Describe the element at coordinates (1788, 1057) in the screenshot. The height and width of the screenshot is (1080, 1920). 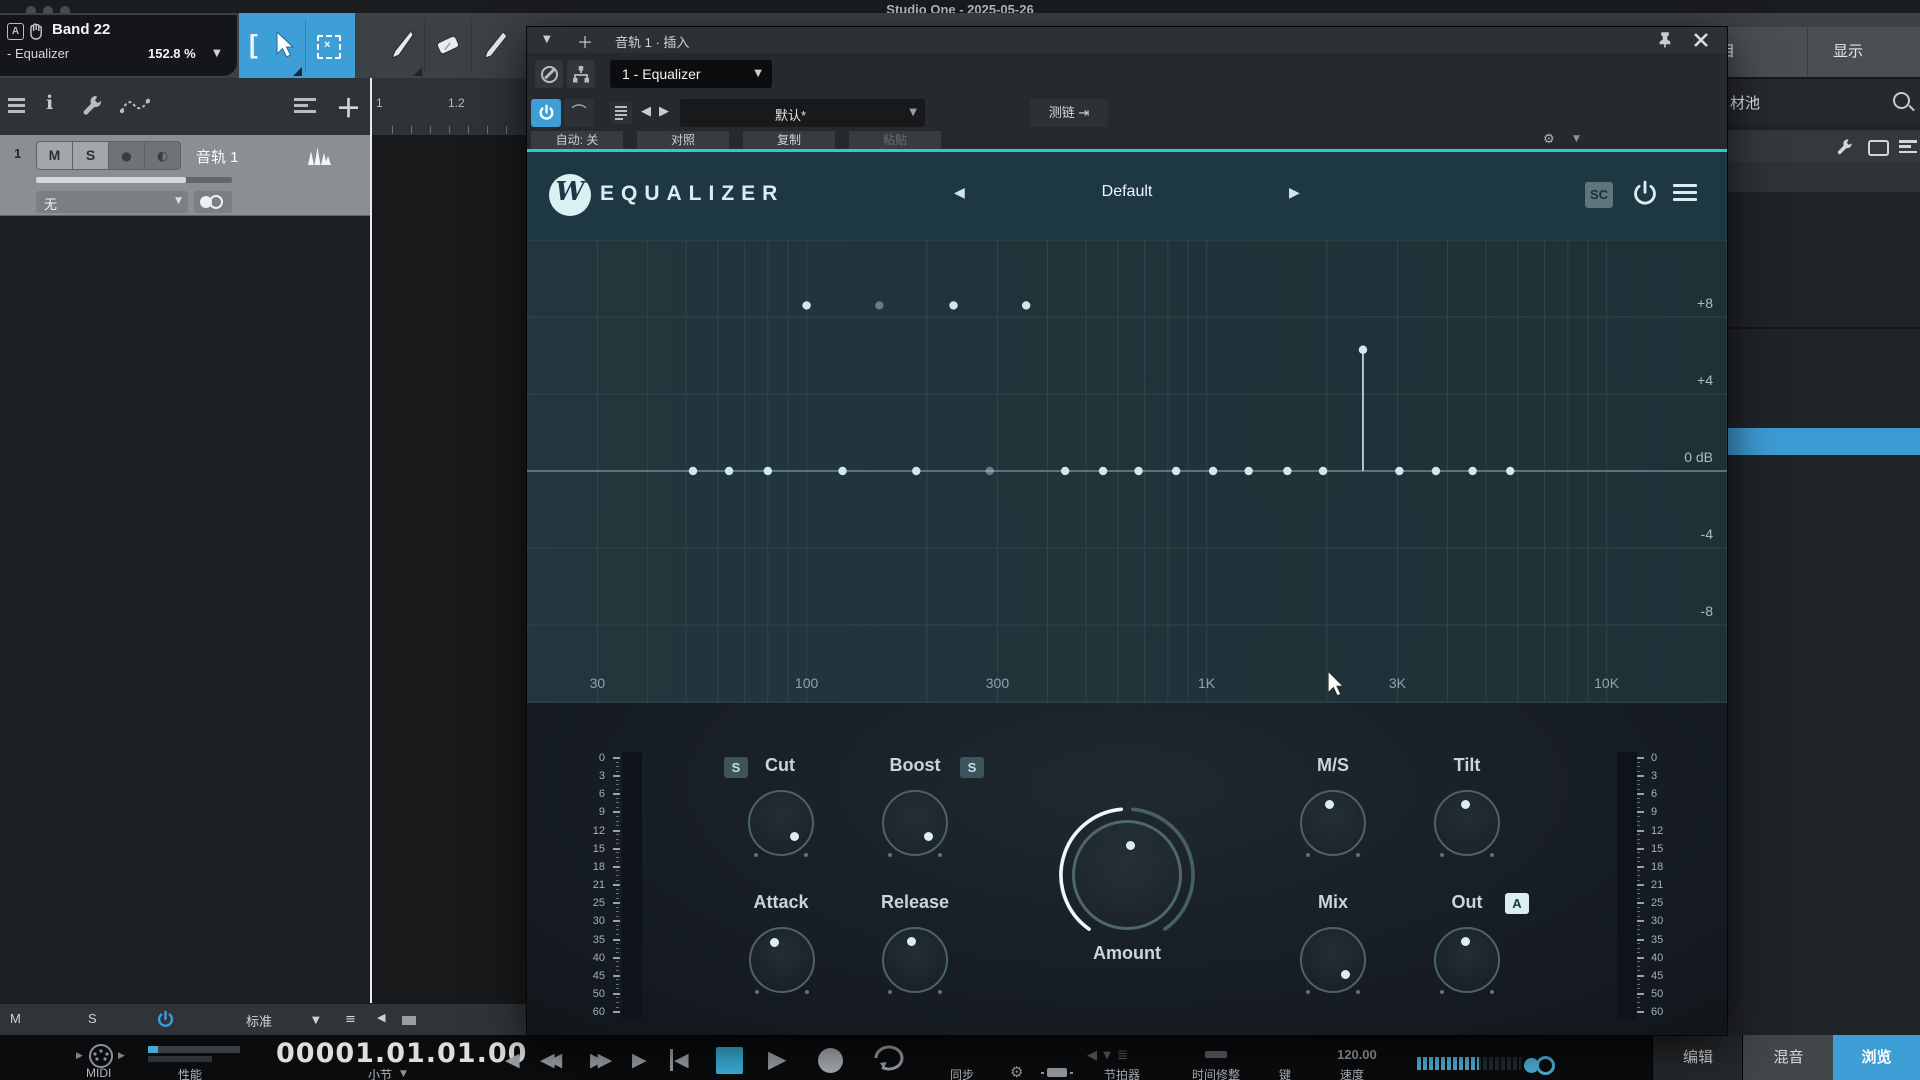
I see `mix-view-button: 混音` at that location.